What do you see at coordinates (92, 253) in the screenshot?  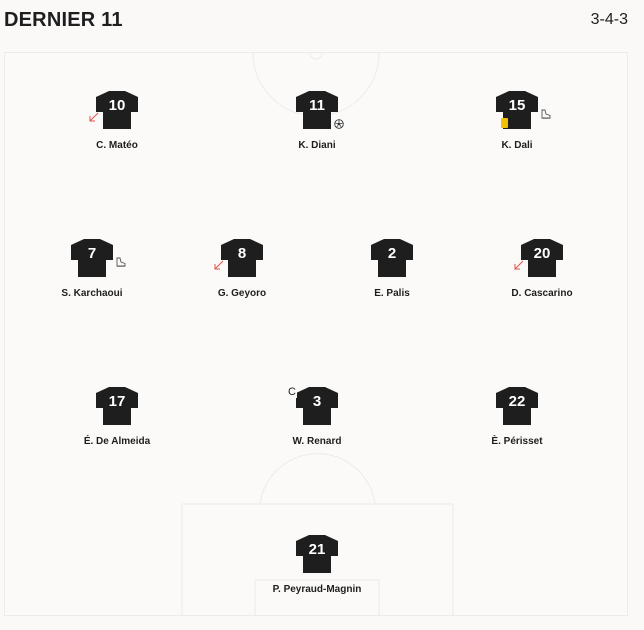 I see `jersey-number: 7` at bounding box center [92, 253].